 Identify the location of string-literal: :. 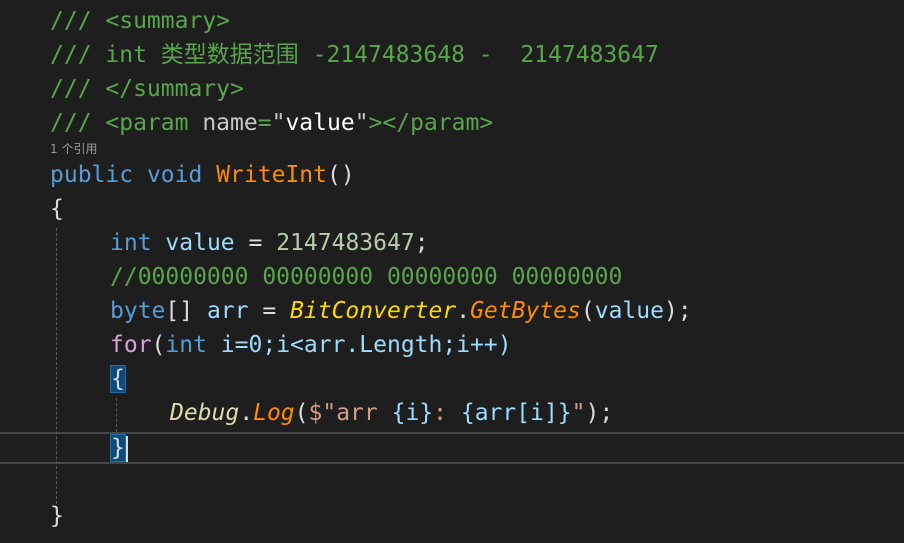
(447, 413).